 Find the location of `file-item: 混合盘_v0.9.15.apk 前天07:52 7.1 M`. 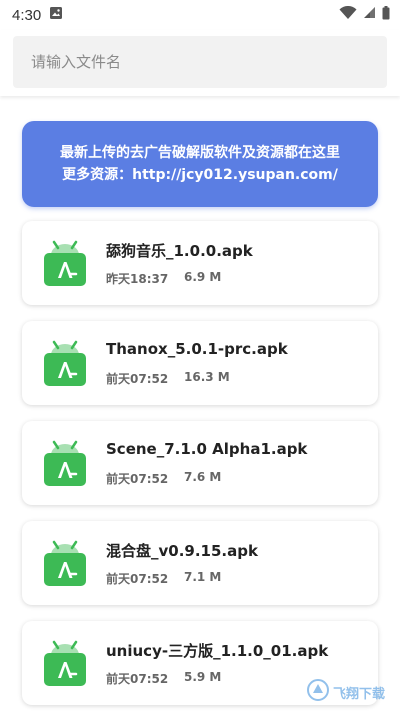

file-item: 混合盘_v0.9.15.apk 前天07:52 7.1 M is located at coordinates (200, 563).